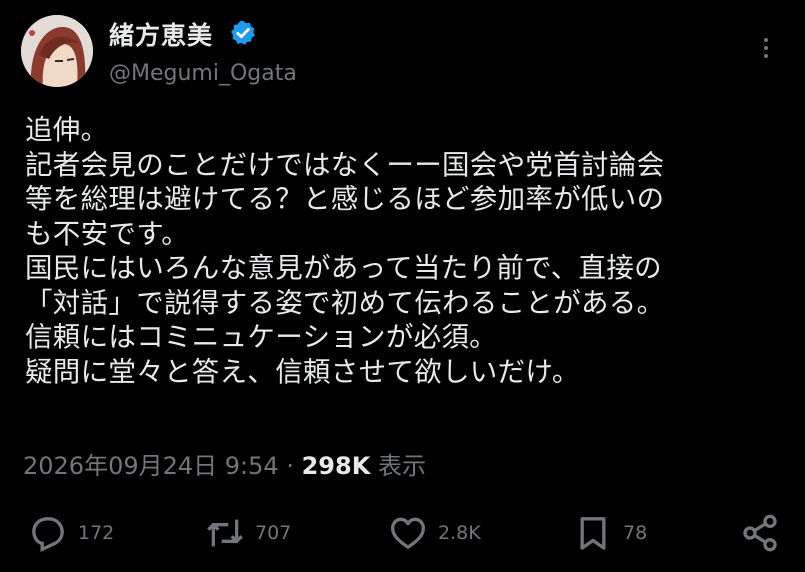 The height and width of the screenshot is (572, 805). Describe the element at coordinates (96, 533) in the screenshot. I see `reply-count: 172` at that location.